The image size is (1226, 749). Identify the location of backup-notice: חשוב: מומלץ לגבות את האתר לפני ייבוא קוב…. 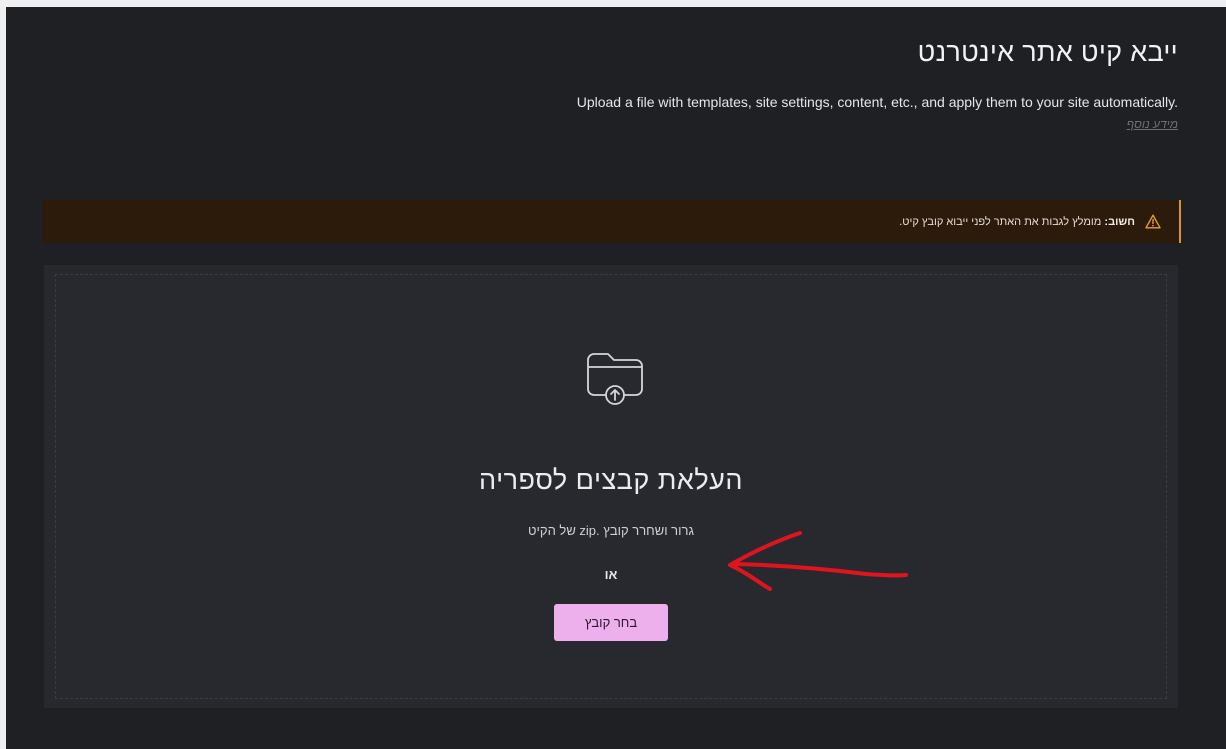
(612, 221).